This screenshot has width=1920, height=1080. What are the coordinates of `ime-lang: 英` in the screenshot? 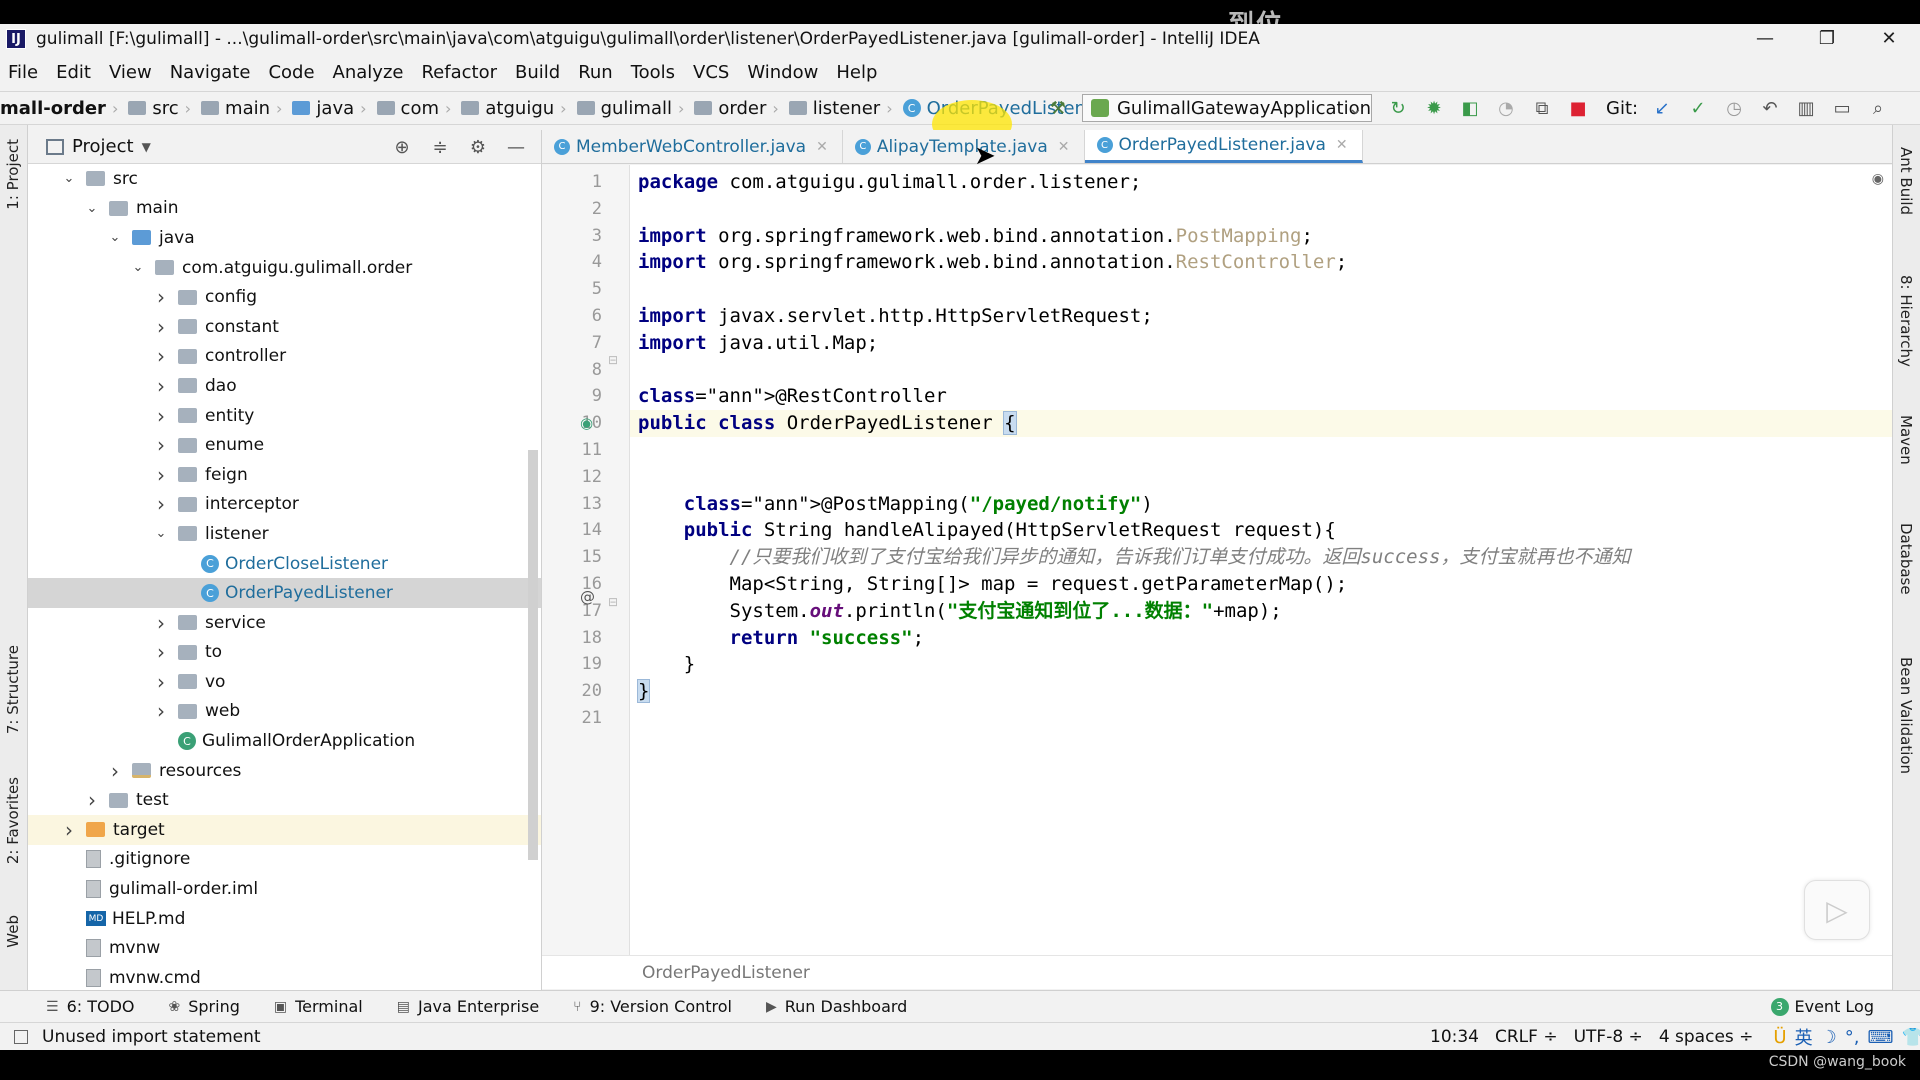 It's located at (1804, 1037).